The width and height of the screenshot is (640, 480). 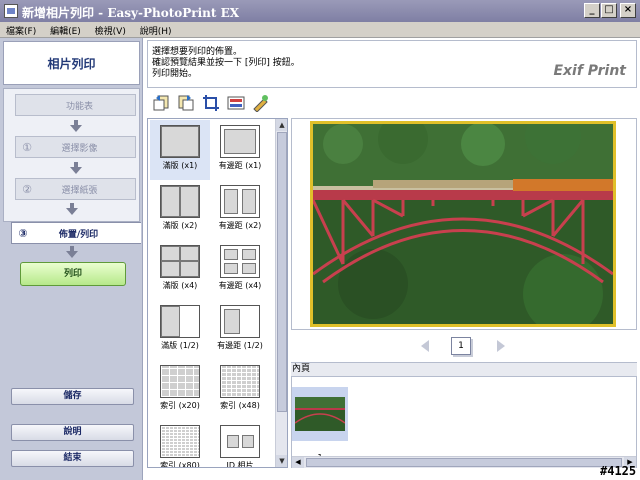 I want to click on menu-bar: 檔案(F) 編輯(E) 檢視(V) 說明(H), so click(x=320, y=30).